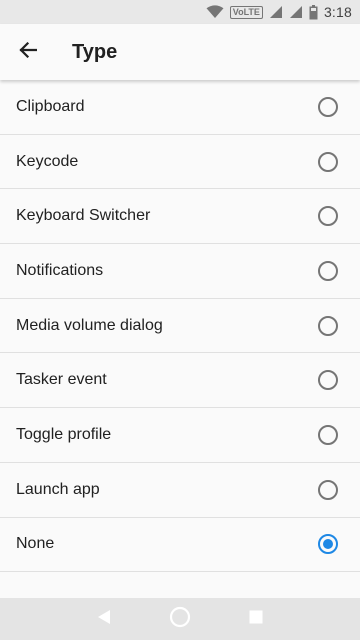 The height and width of the screenshot is (640, 360). Describe the element at coordinates (47, 161) in the screenshot. I see `option-label: Keycode` at that location.